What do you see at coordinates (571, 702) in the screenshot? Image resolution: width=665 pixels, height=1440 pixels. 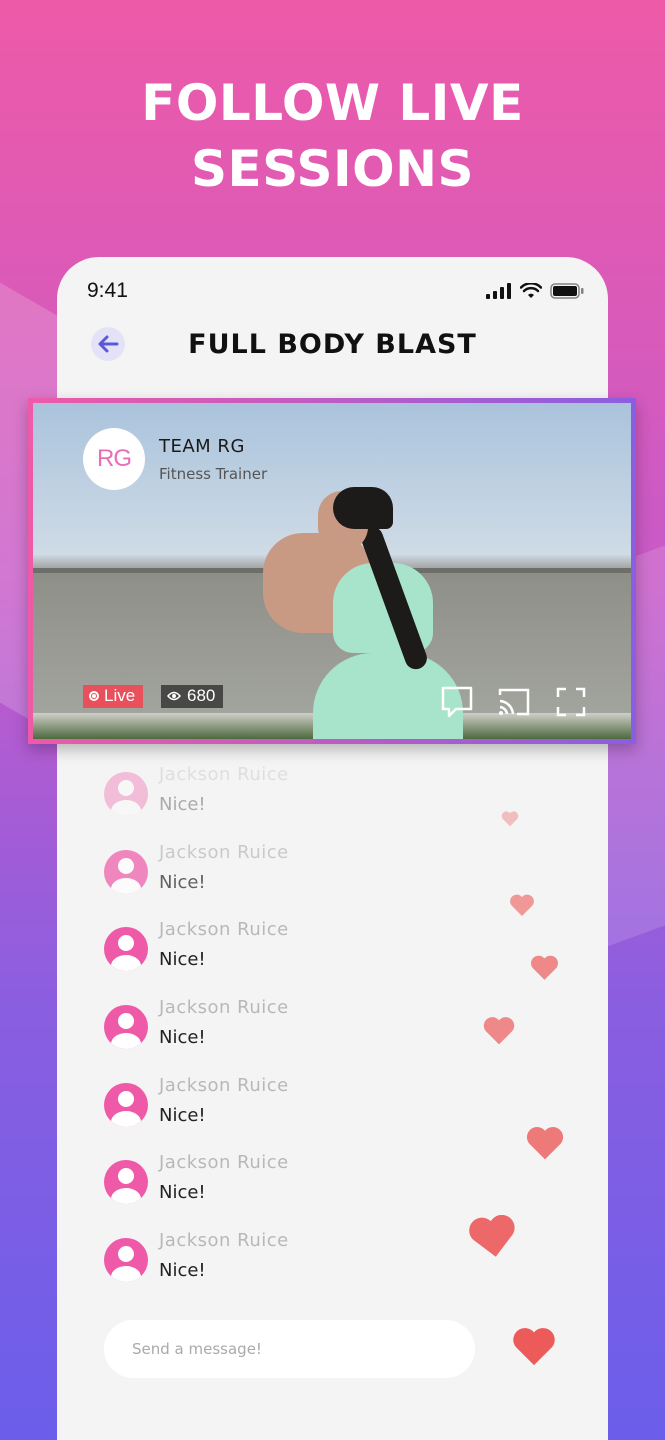 I see `fullscreen-icon` at bounding box center [571, 702].